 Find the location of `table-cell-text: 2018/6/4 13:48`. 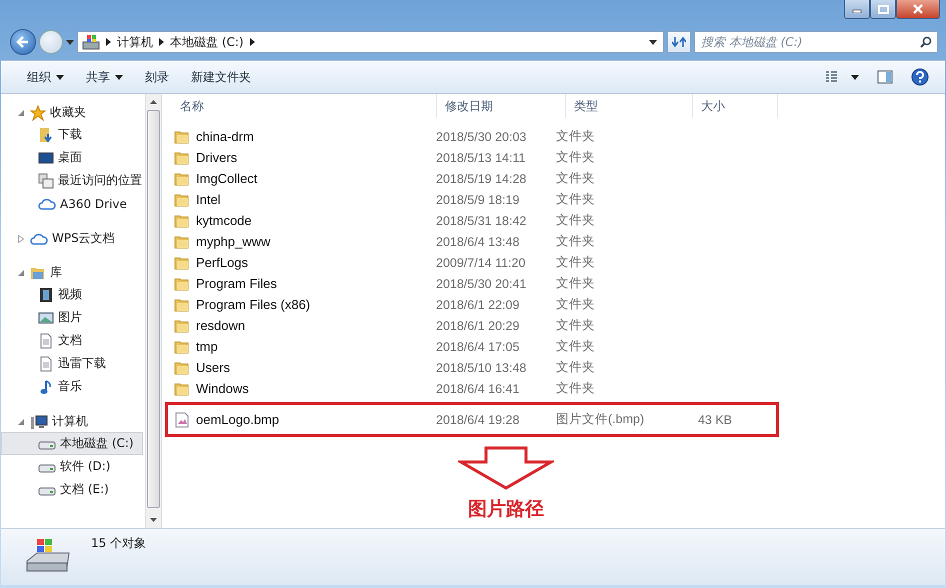

table-cell-text: 2018/6/4 13:48 is located at coordinates (477, 241).